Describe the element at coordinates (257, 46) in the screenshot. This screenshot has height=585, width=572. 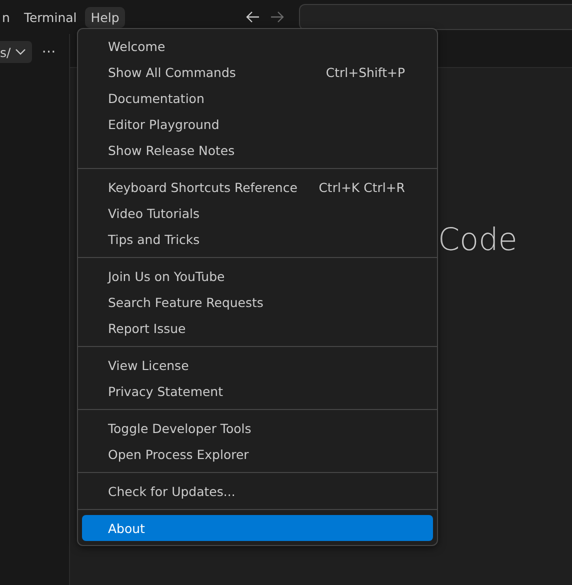
I see `menu-item: Welcome` at that location.